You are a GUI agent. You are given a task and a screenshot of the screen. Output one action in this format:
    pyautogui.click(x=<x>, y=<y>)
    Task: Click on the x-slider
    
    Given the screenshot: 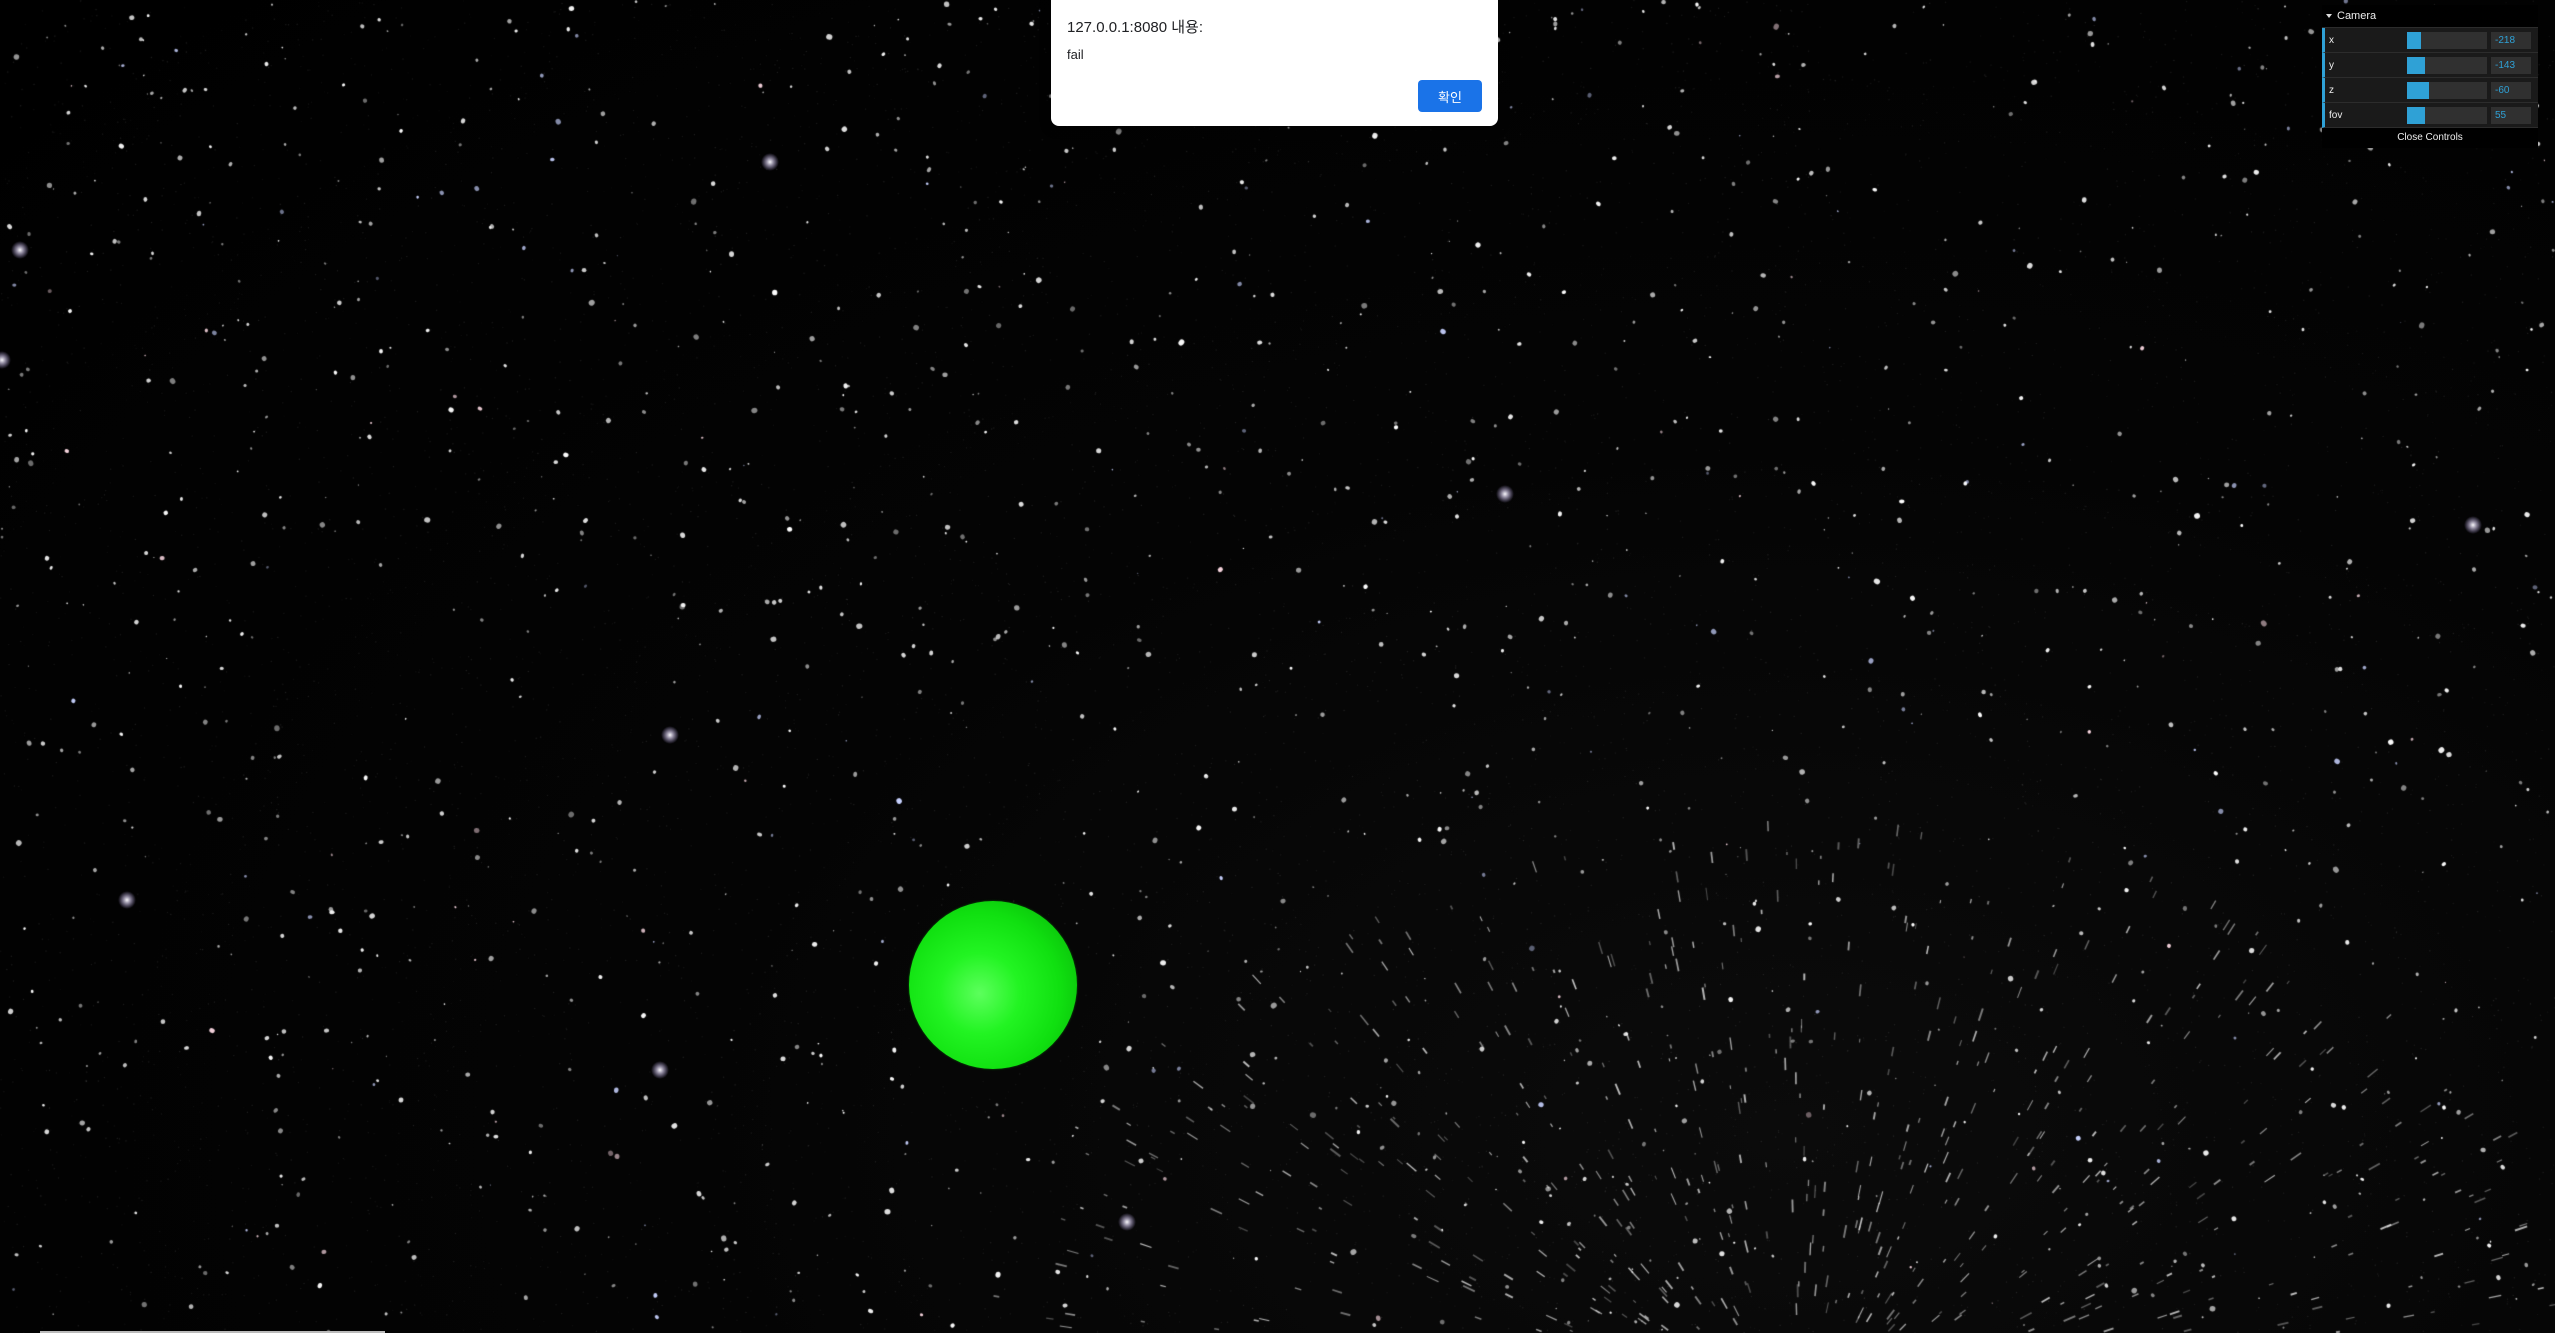 What is the action you would take?
    pyautogui.click(x=2447, y=40)
    